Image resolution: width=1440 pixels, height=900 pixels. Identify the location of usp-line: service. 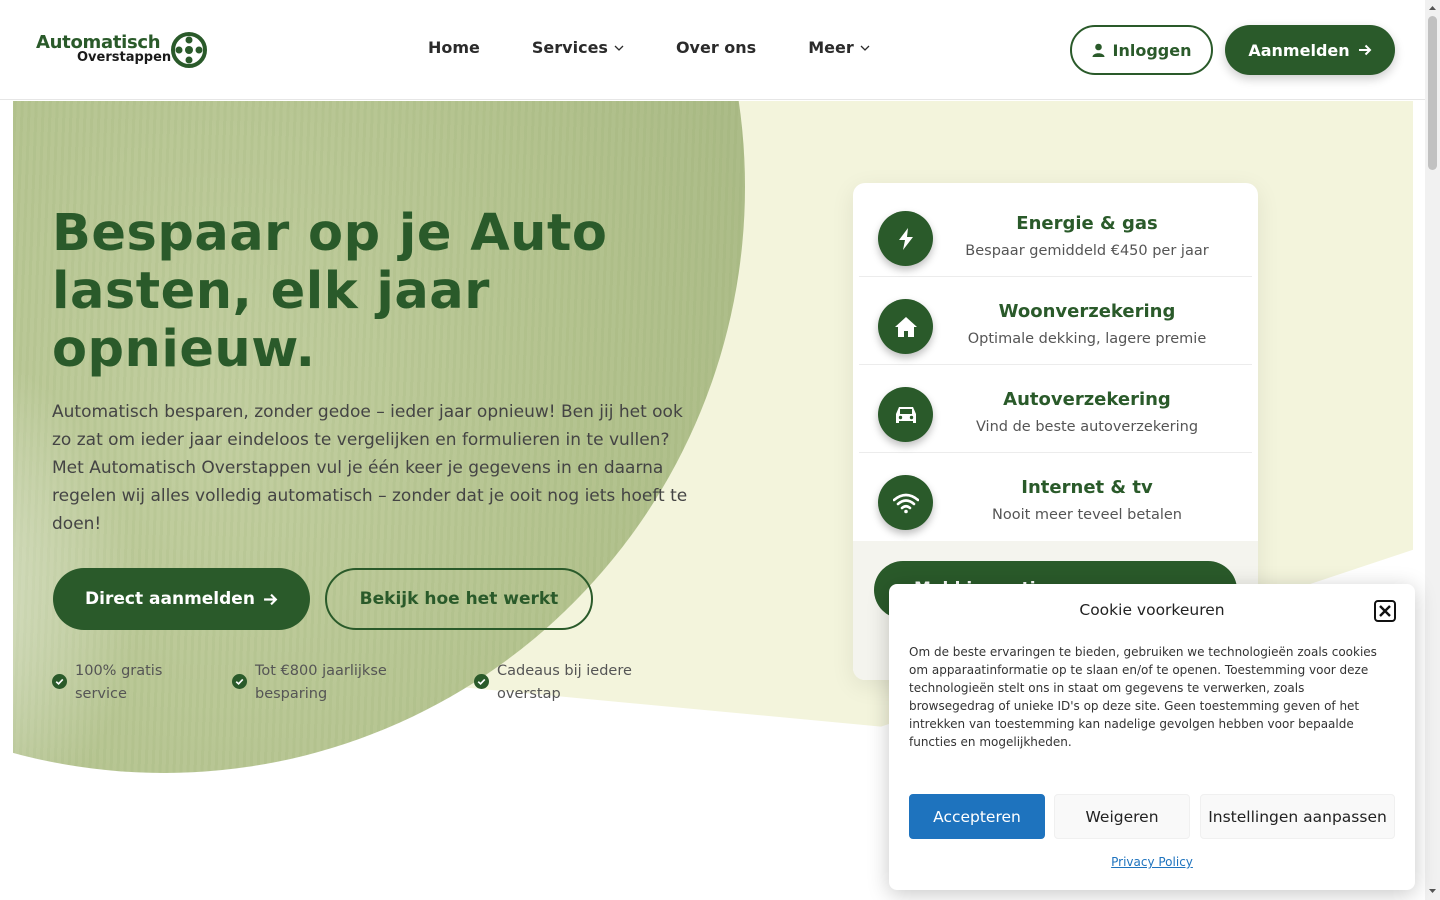
(101, 694).